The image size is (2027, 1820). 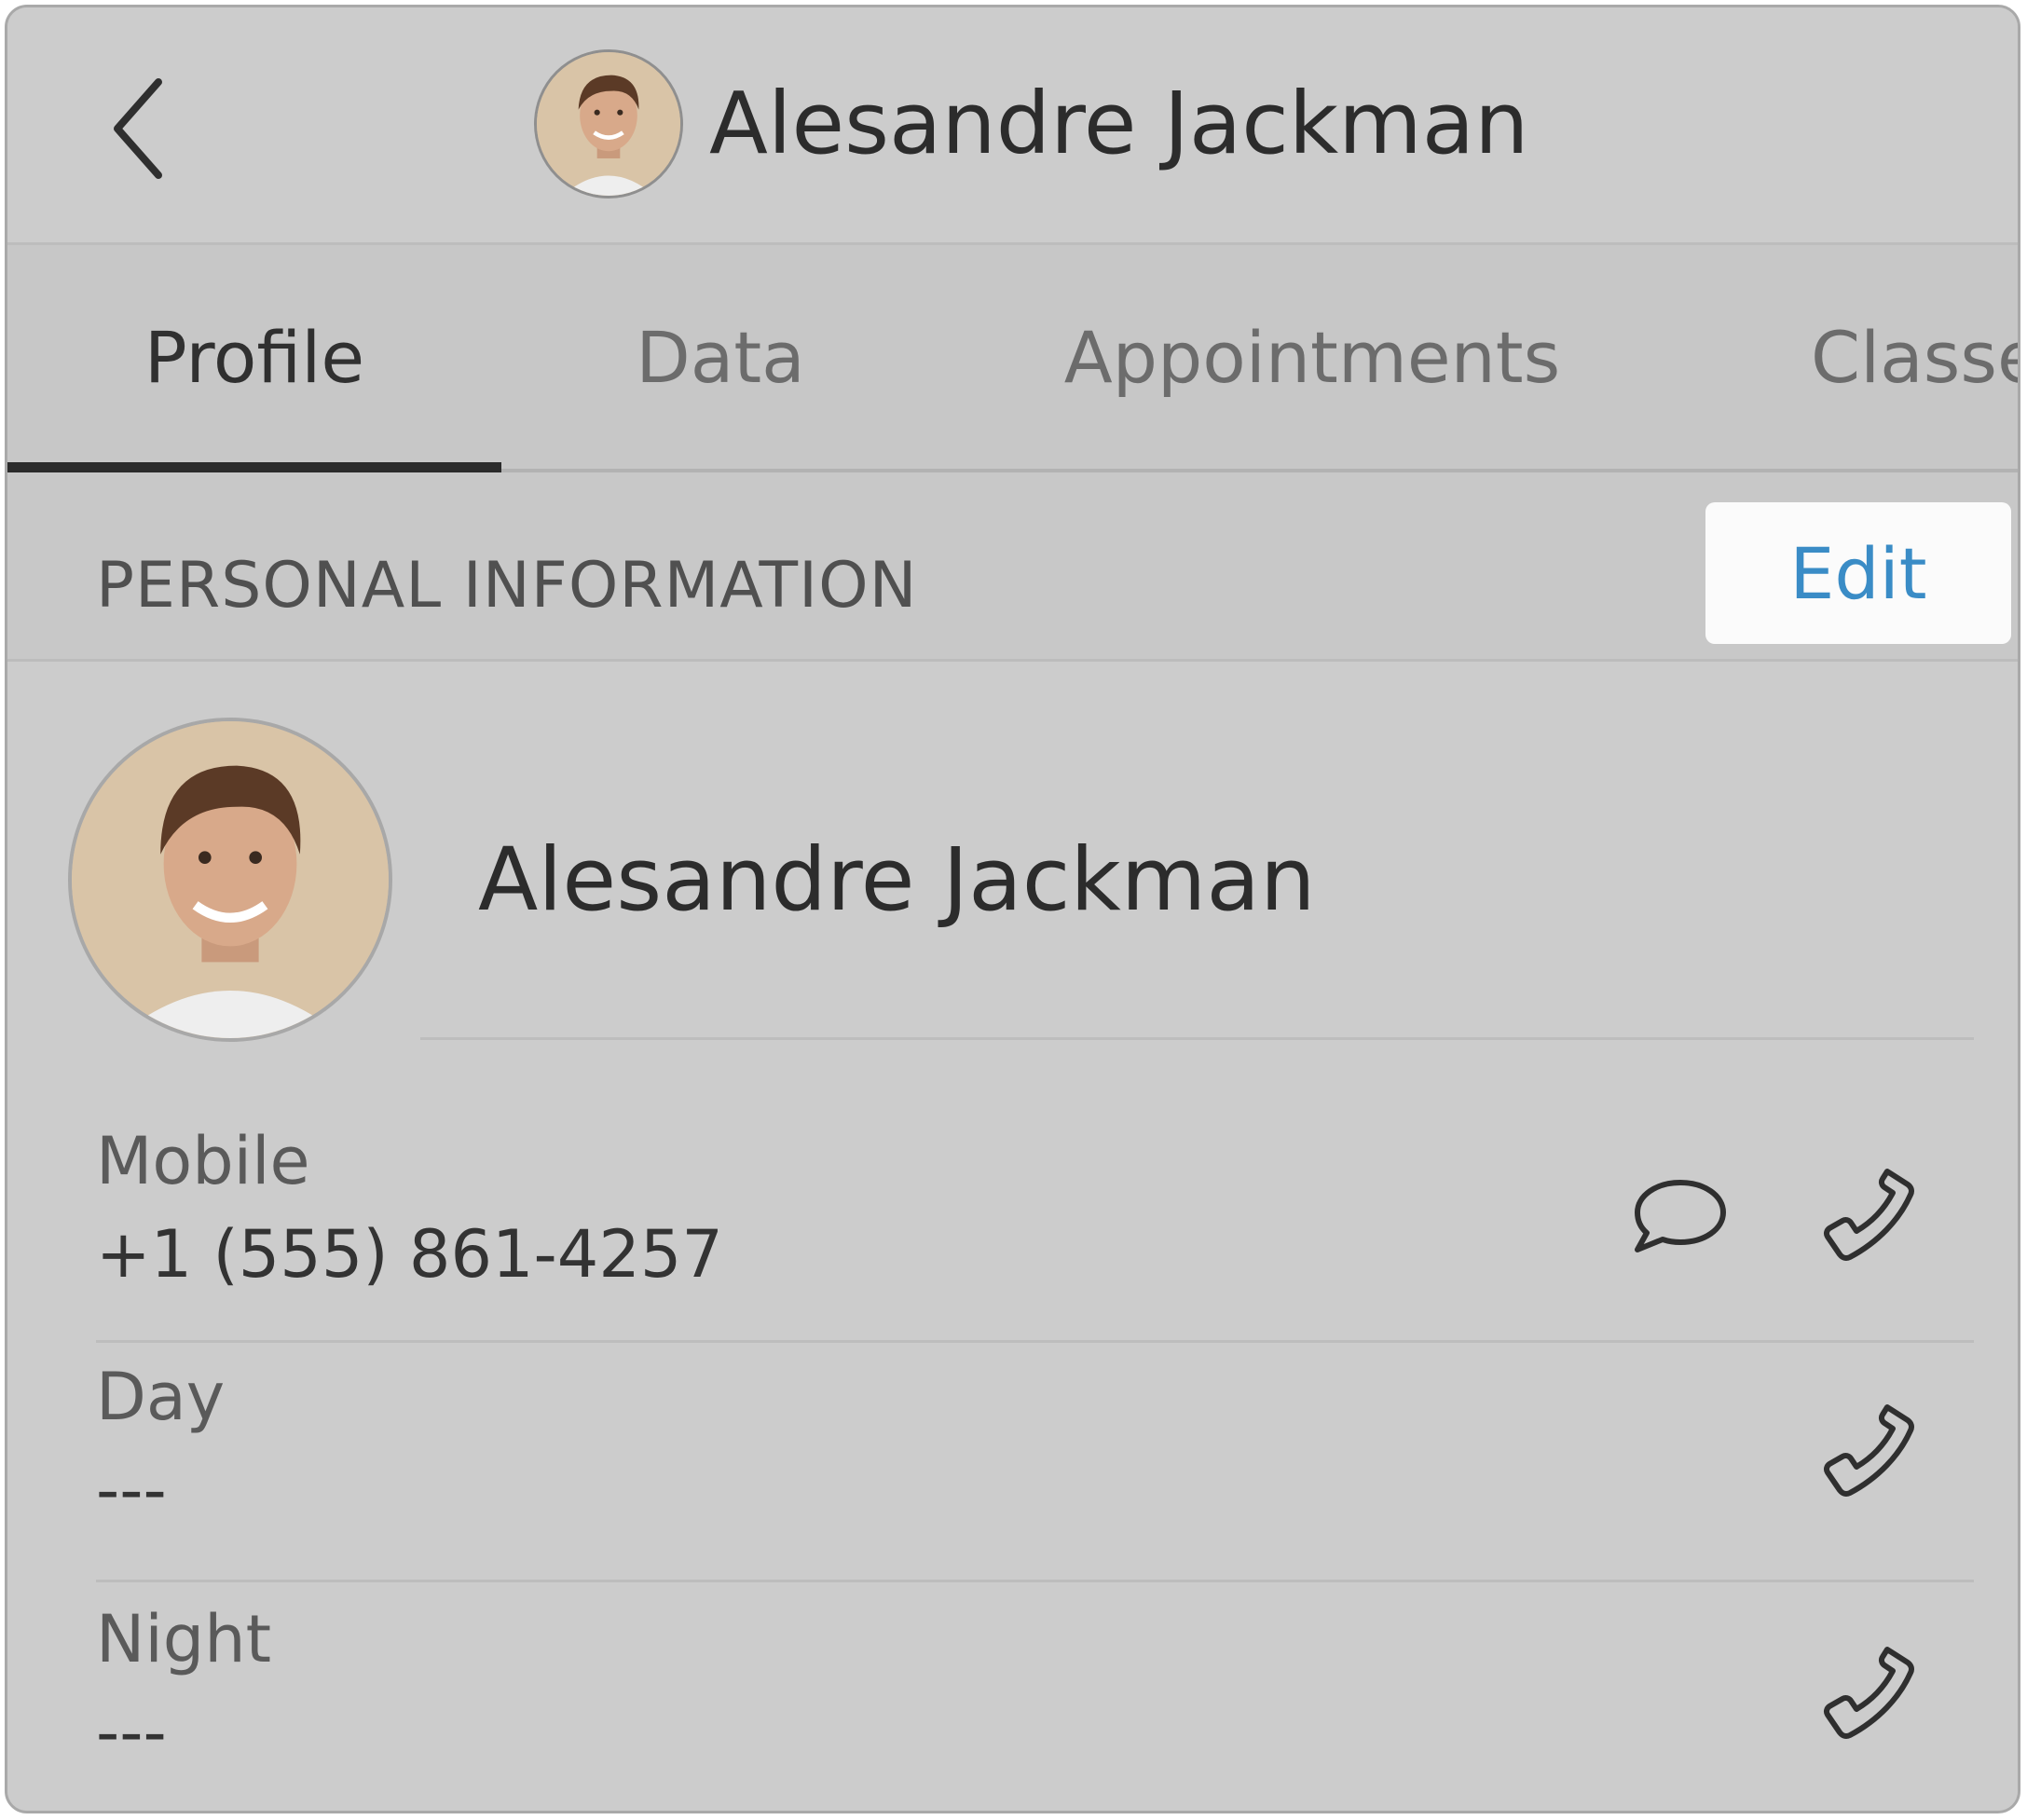 I want to click on chat-bubble-icon, so click(x=1680, y=1216).